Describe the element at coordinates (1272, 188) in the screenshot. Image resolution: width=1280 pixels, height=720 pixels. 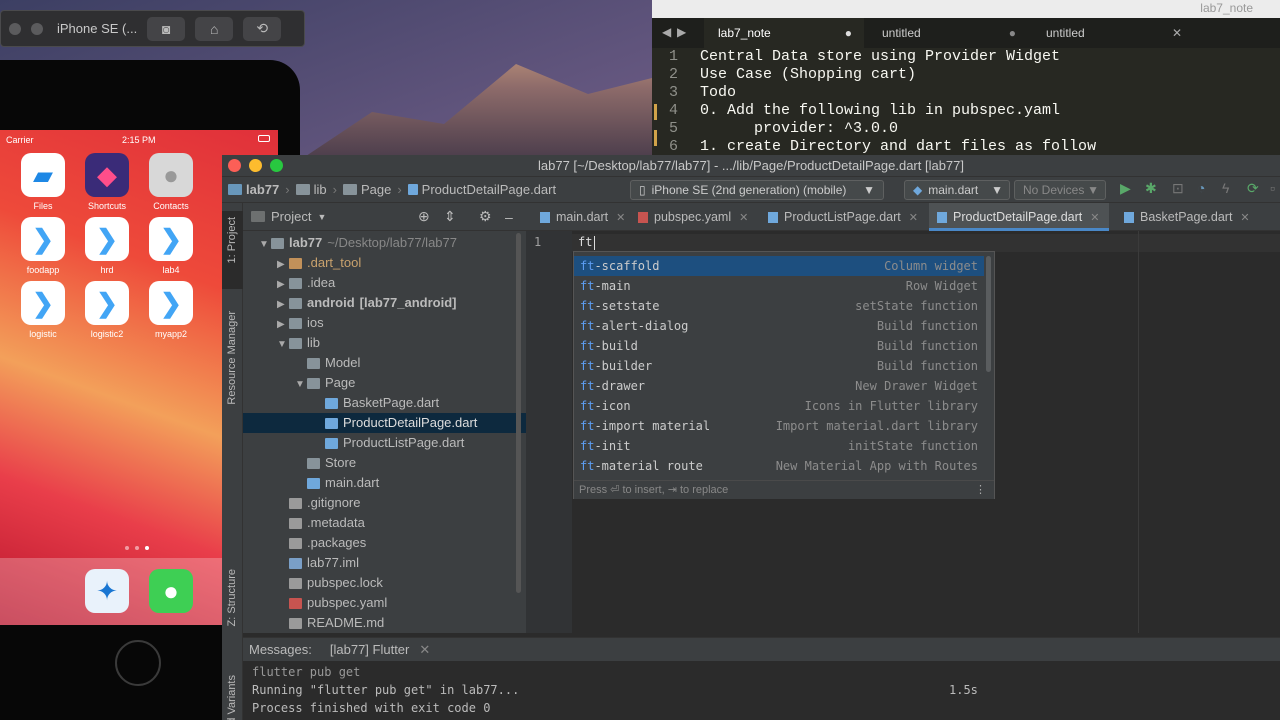
I see `more-icon: ▫` at that location.